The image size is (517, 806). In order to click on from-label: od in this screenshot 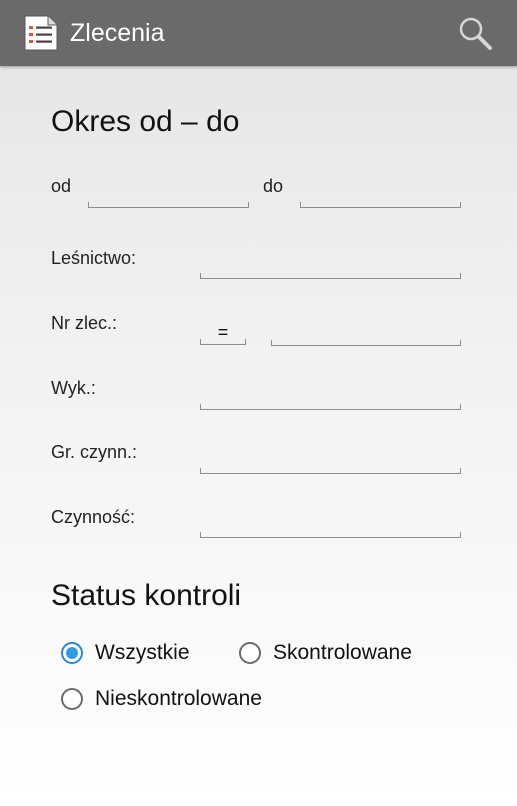, I will do `click(61, 186)`.